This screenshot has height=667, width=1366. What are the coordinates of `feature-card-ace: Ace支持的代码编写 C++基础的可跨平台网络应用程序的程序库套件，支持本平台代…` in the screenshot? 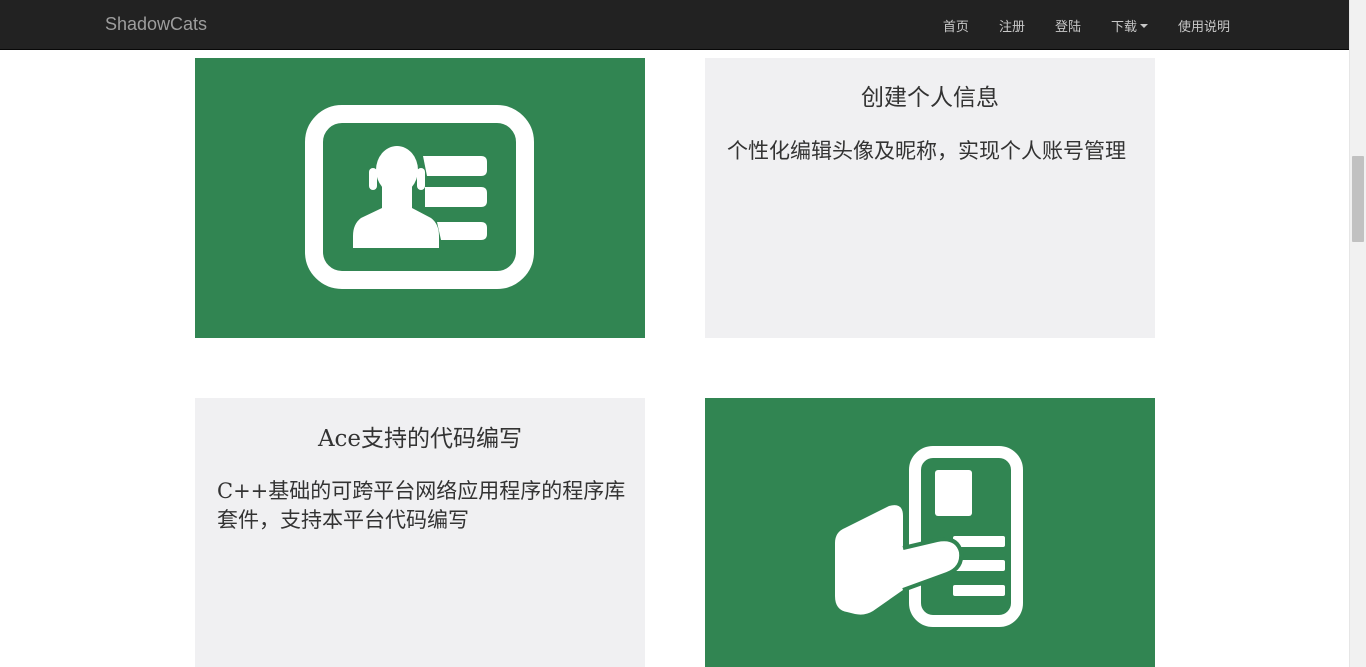 It's located at (420, 532).